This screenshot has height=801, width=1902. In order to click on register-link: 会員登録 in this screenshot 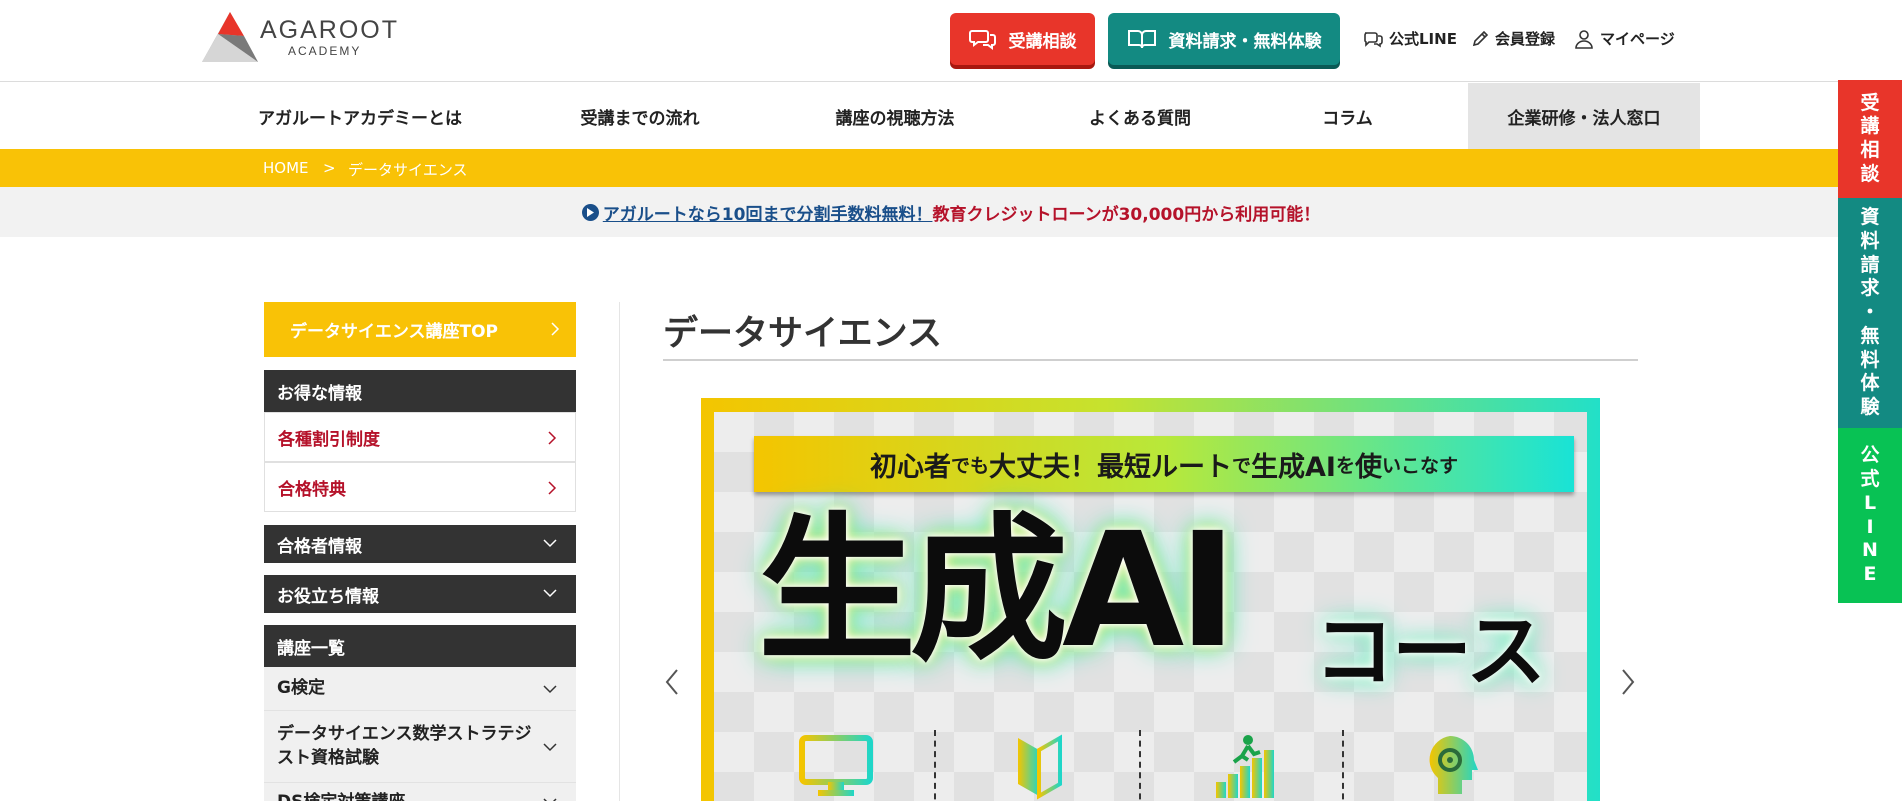, I will do `click(1513, 38)`.